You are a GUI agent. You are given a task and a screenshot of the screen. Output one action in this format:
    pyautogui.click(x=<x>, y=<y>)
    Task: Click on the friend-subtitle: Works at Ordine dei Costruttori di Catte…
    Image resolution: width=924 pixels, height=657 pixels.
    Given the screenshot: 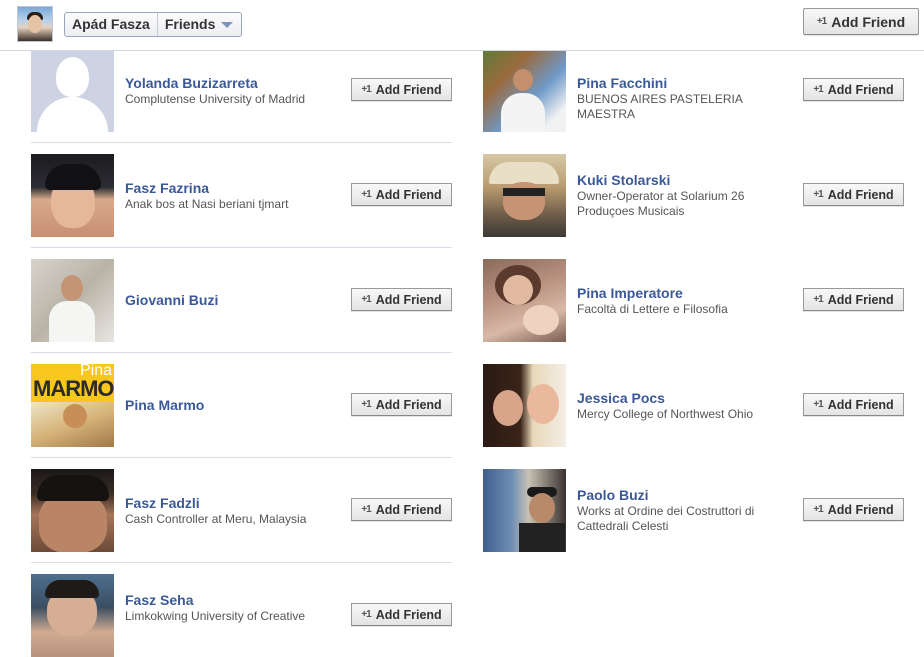 What is the action you would take?
    pyautogui.click(x=666, y=518)
    